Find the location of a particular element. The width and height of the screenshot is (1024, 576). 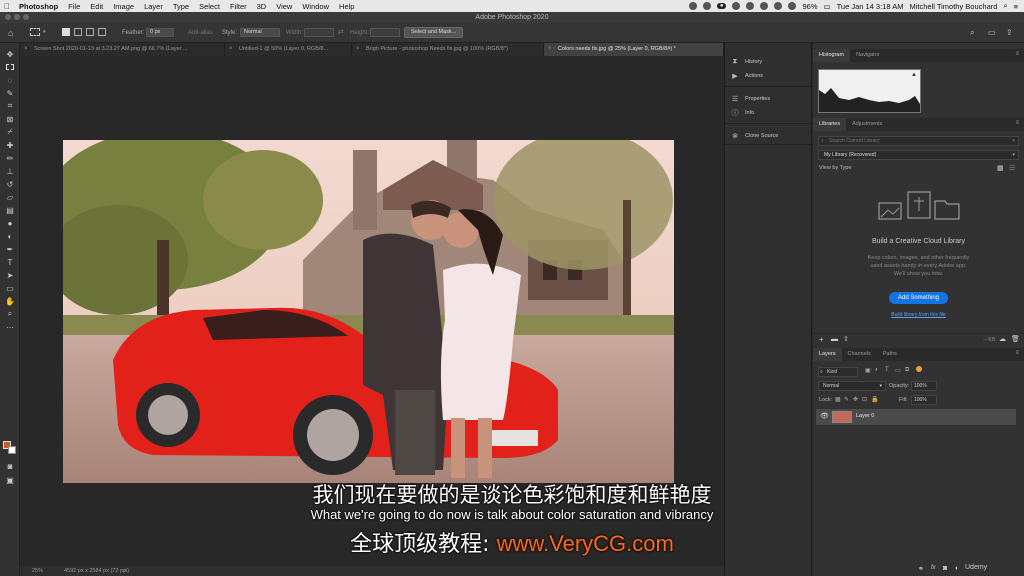

menu-edit: Edit is located at coordinates (96, 6).